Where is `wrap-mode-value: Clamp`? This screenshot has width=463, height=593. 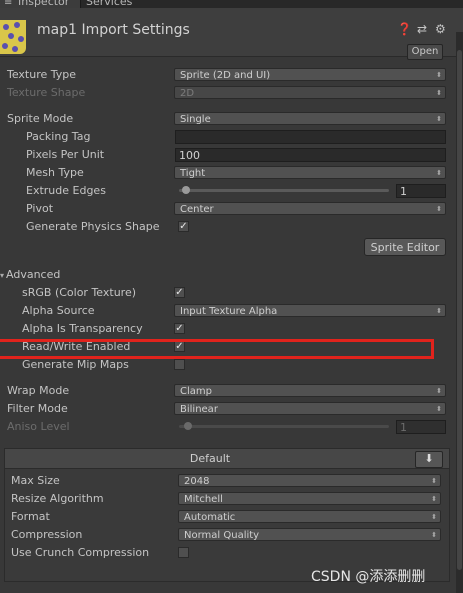 wrap-mode-value: Clamp is located at coordinates (196, 391).